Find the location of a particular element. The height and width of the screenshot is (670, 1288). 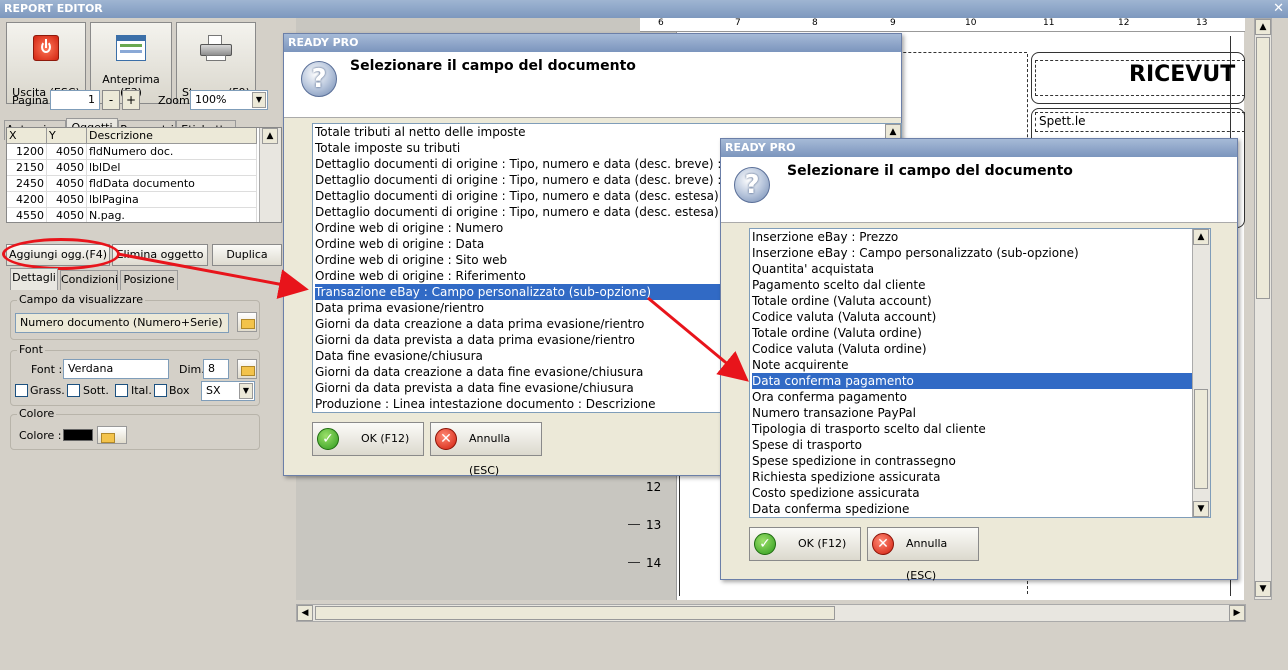

annotation-arrows is located at coordinates (433, 317).